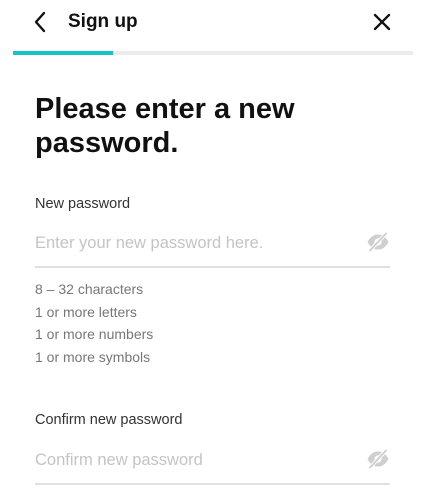 This screenshot has height=488, width=424. I want to click on toggle-confirm-password-visibility, so click(378, 459).